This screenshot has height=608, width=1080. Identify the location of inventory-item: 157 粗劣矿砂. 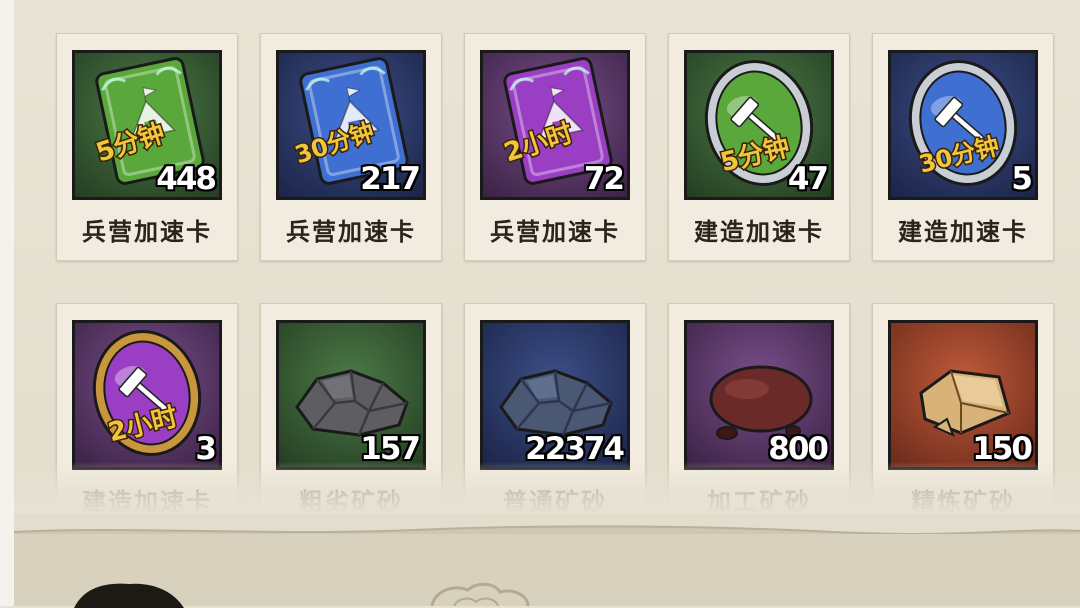
(351, 407).